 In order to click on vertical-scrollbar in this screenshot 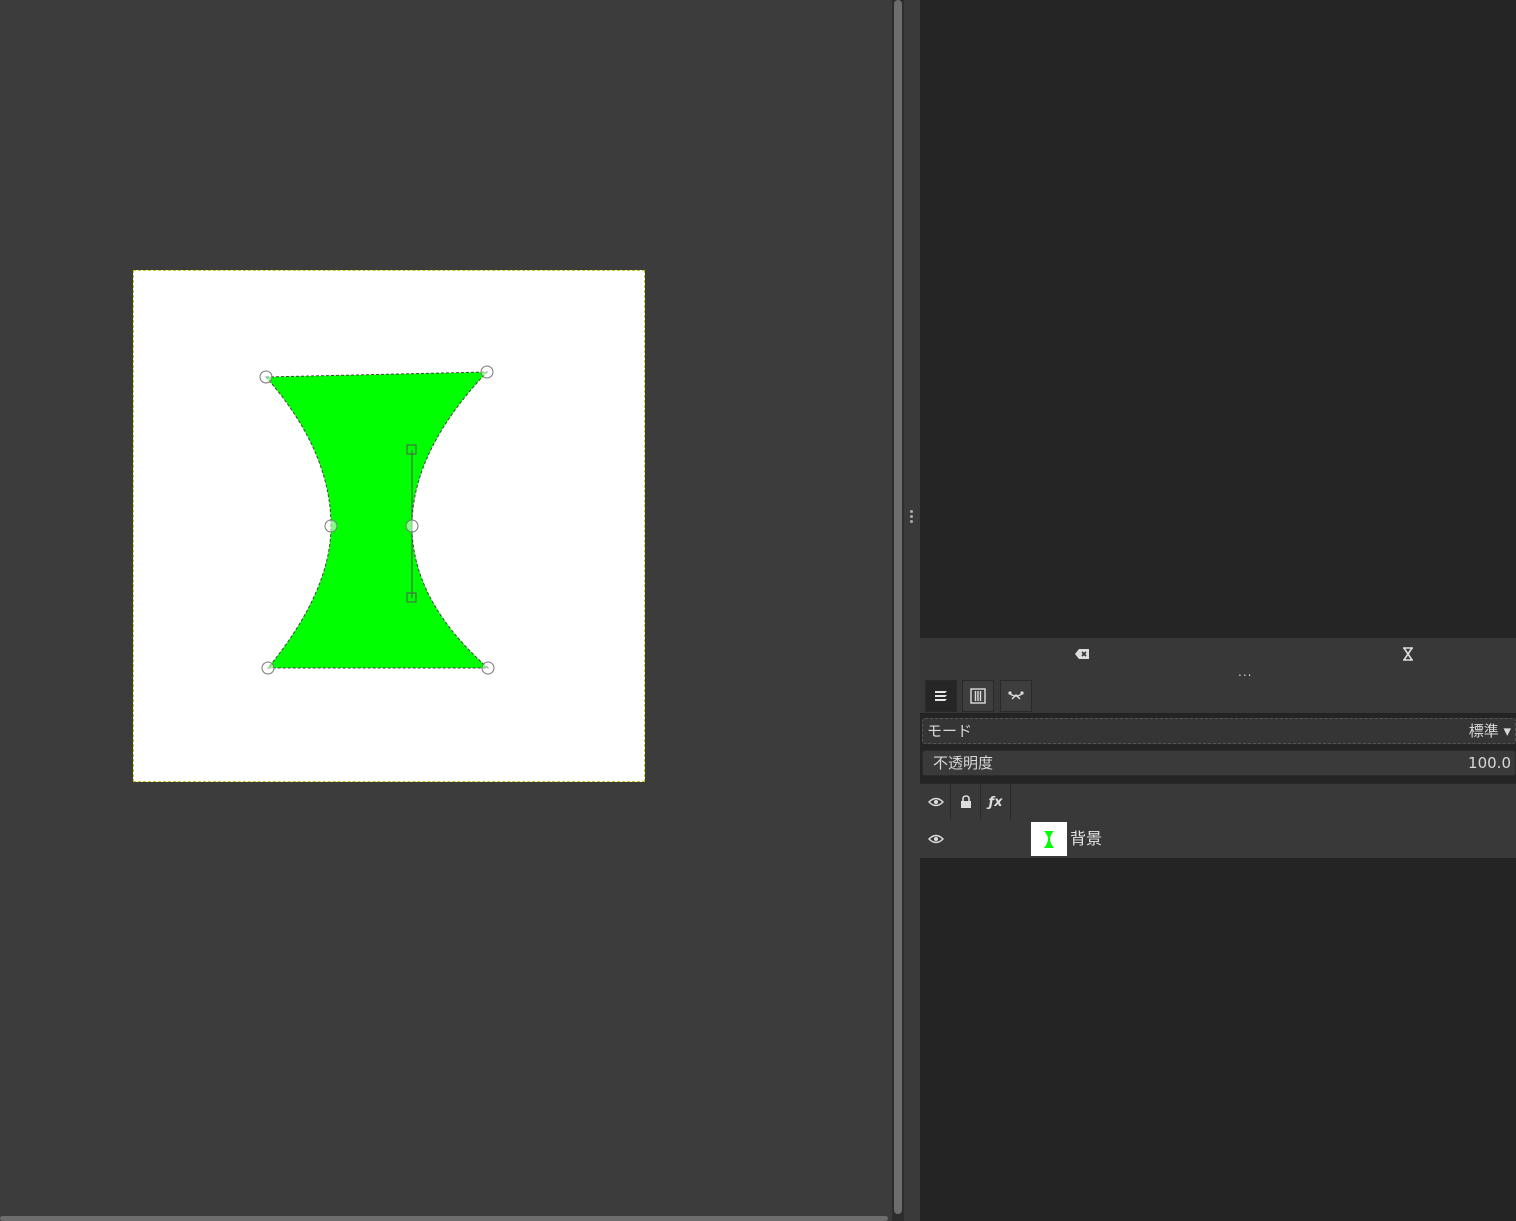, I will do `click(898, 610)`.